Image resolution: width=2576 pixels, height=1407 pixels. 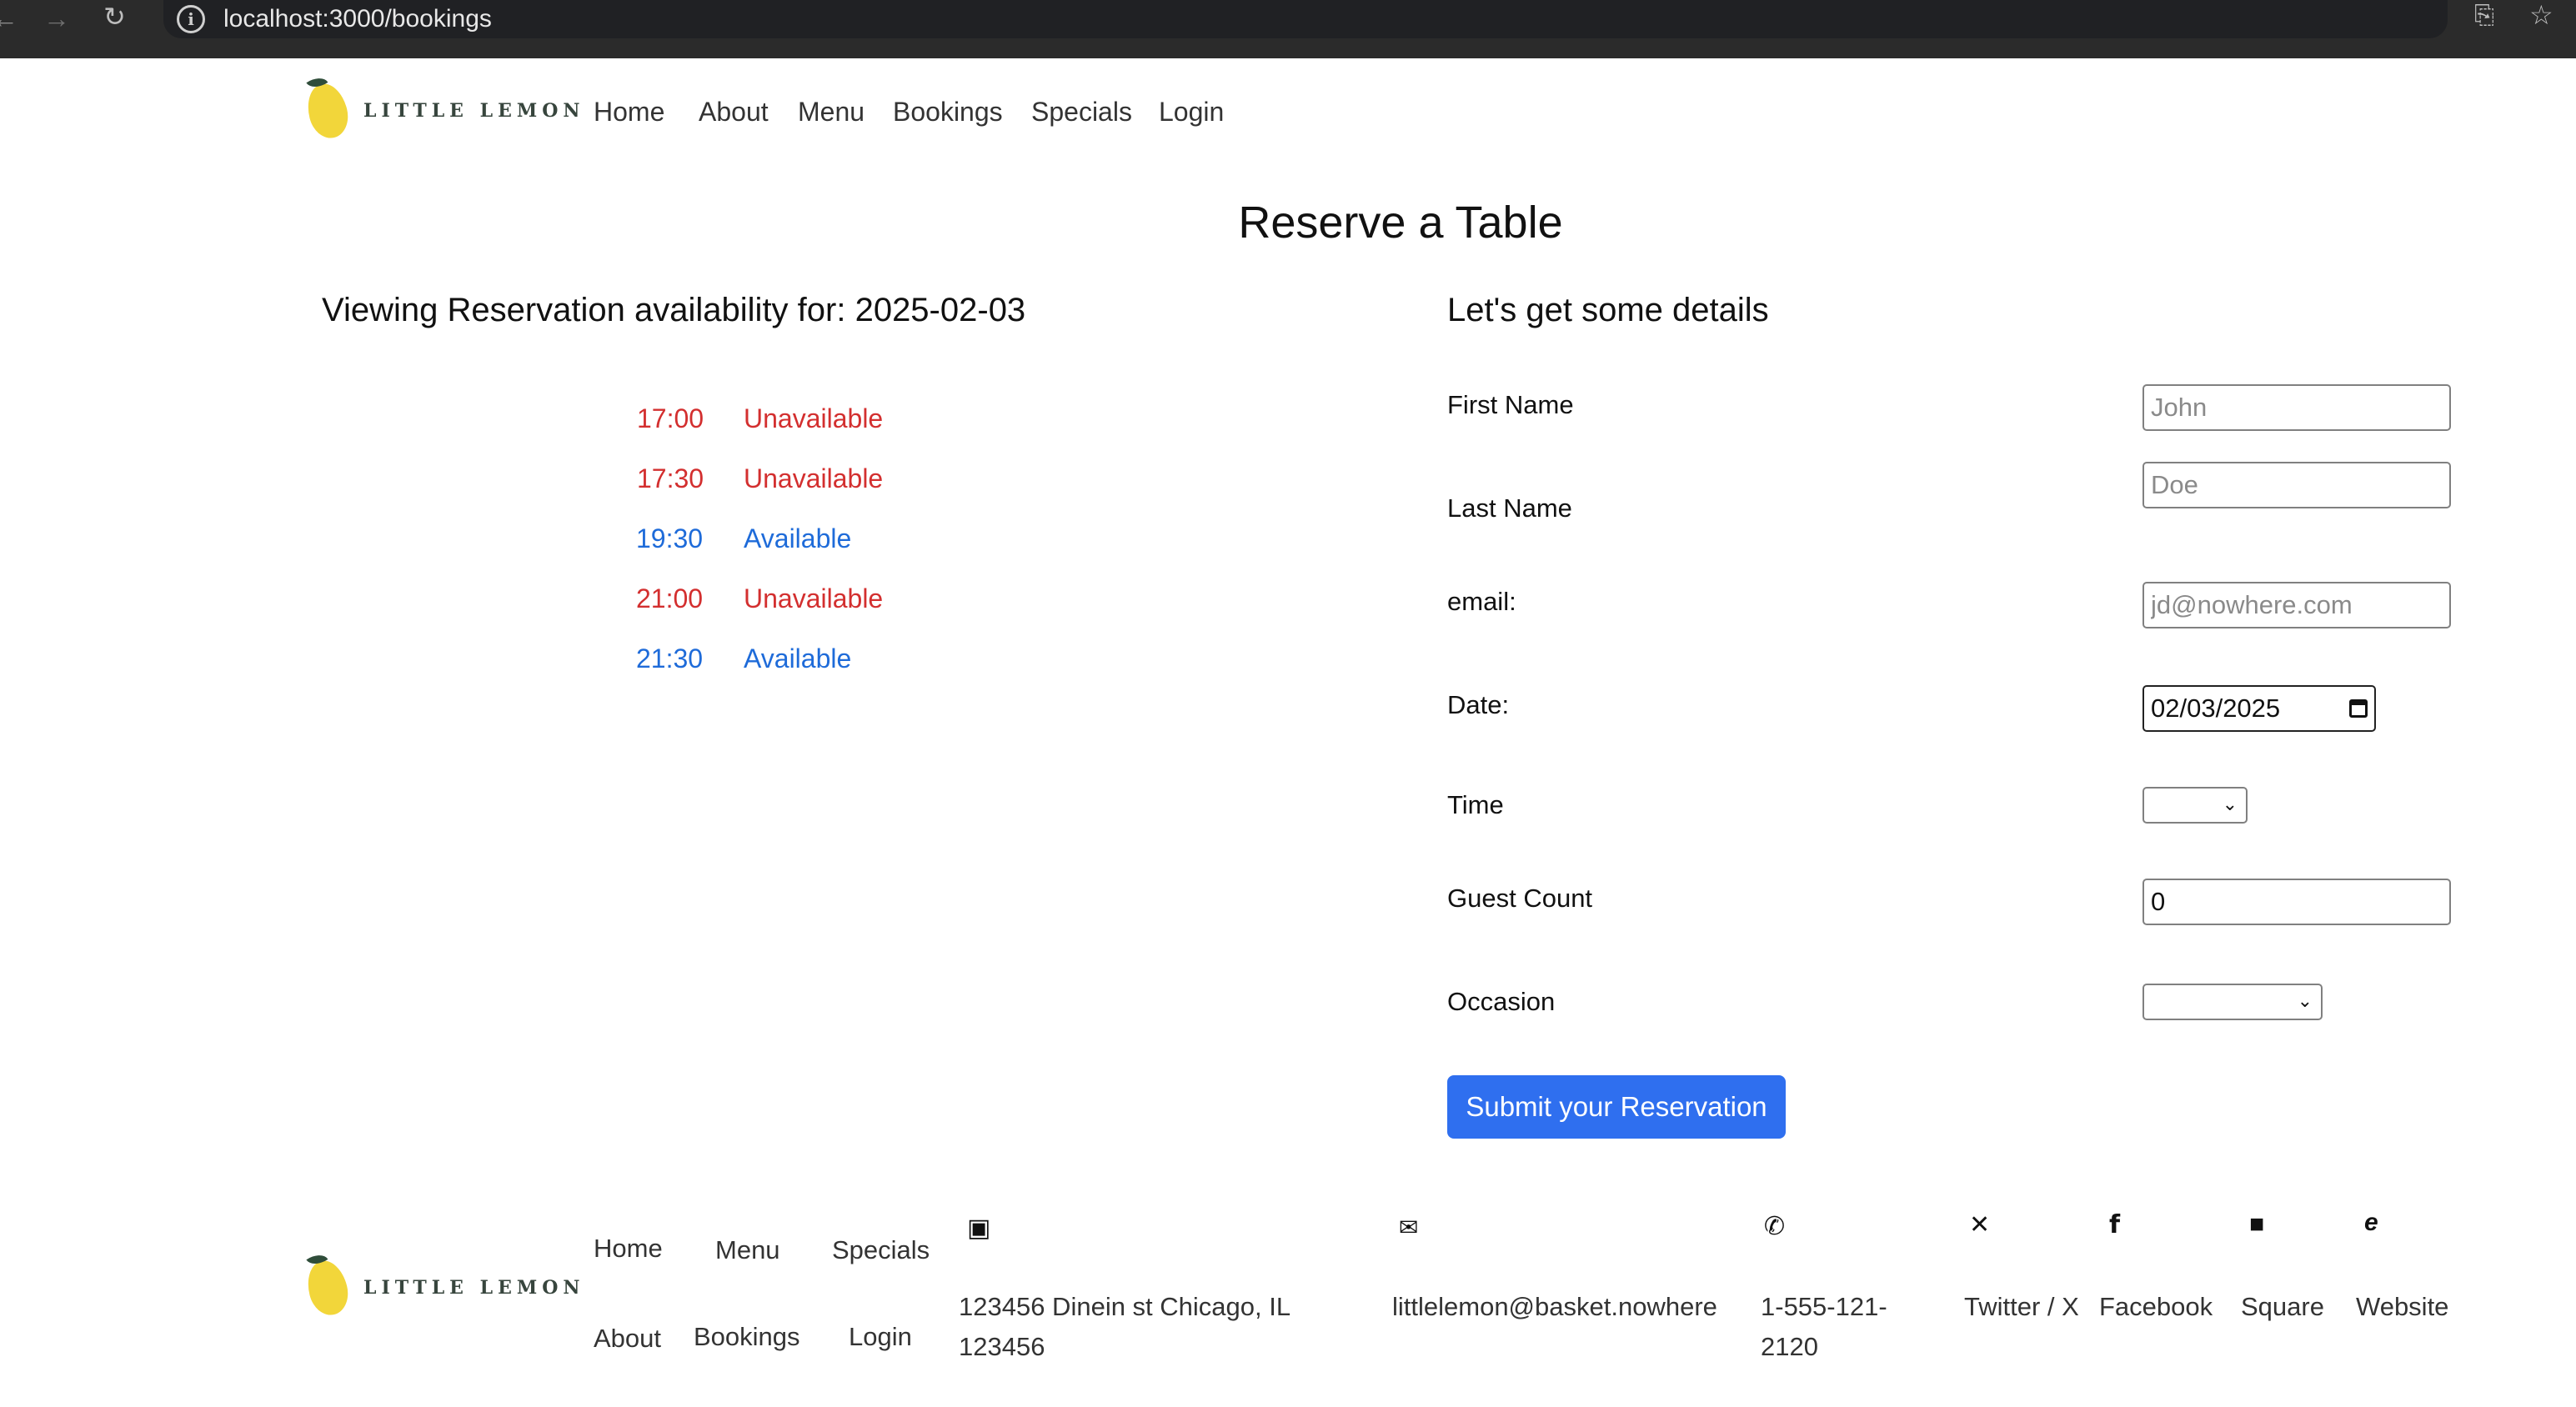 What do you see at coordinates (1475, 804) in the screenshot?
I see `time-label: Time` at bounding box center [1475, 804].